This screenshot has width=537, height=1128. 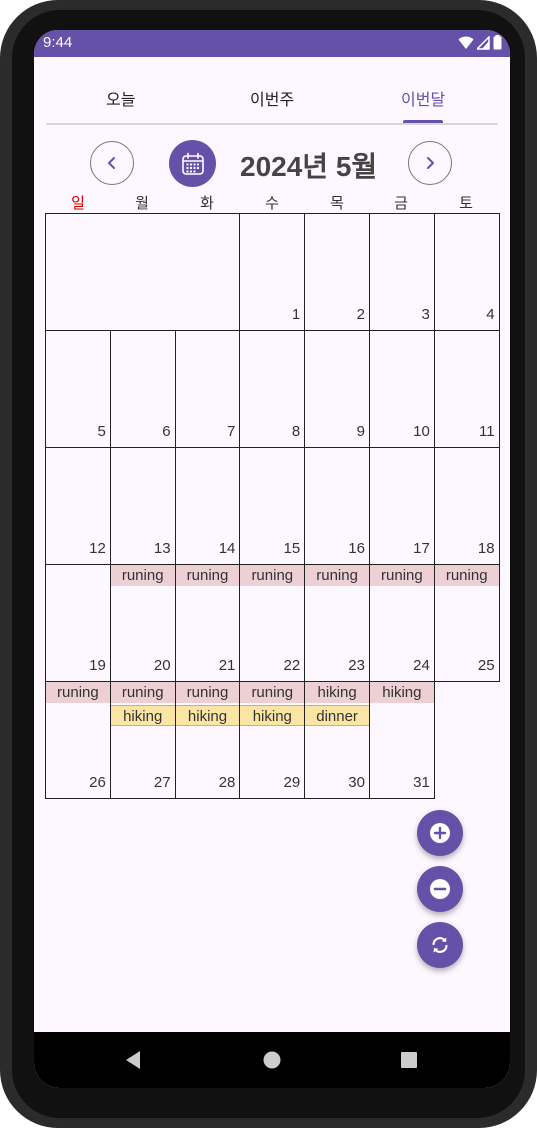 I want to click on day-cell: 11, so click(x=466, y=389).